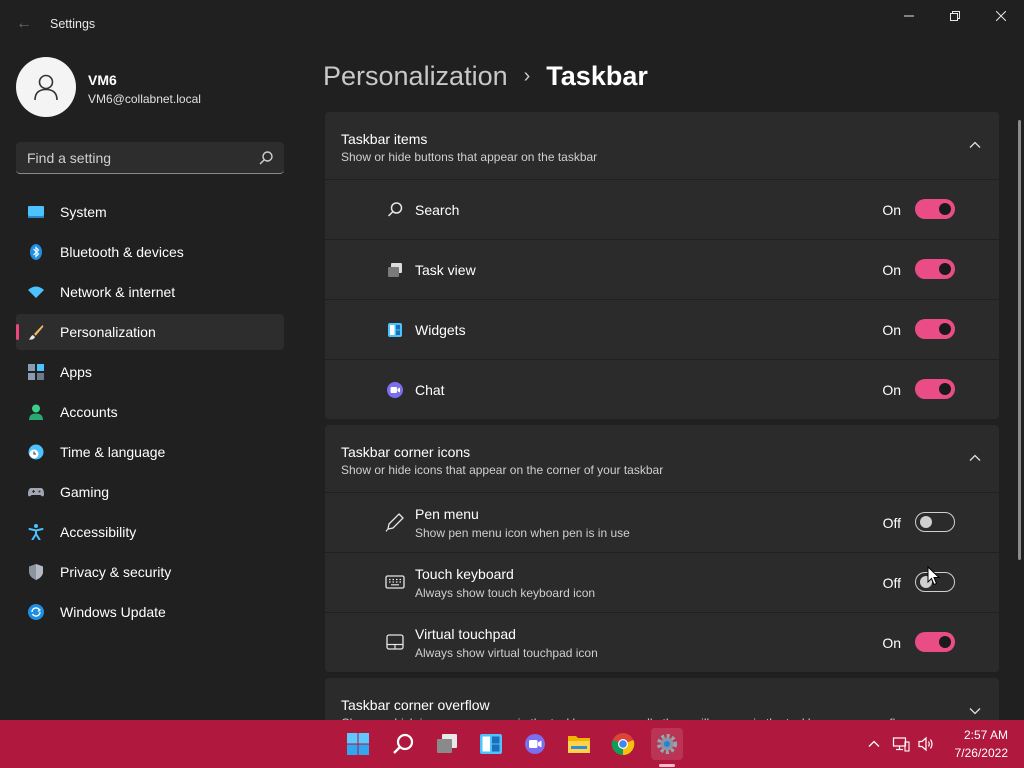  Describe the element at coordinates (979, 735) in the screenshot. I see `taskbar-clock-time: 2:57 AM` at that location.